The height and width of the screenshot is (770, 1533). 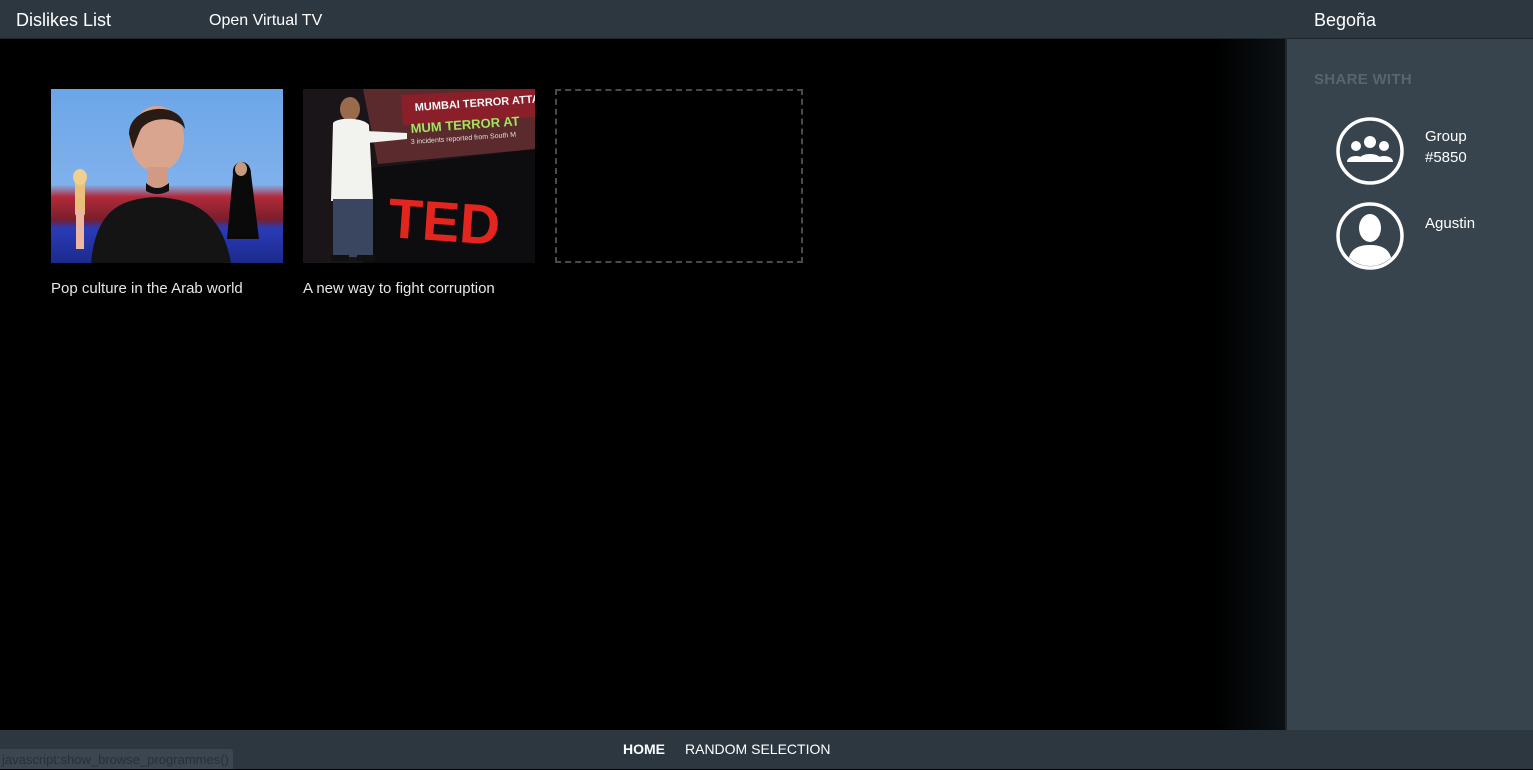 I want to click on programme-title: A new way to fight corruption, so click(x=419, y=288).